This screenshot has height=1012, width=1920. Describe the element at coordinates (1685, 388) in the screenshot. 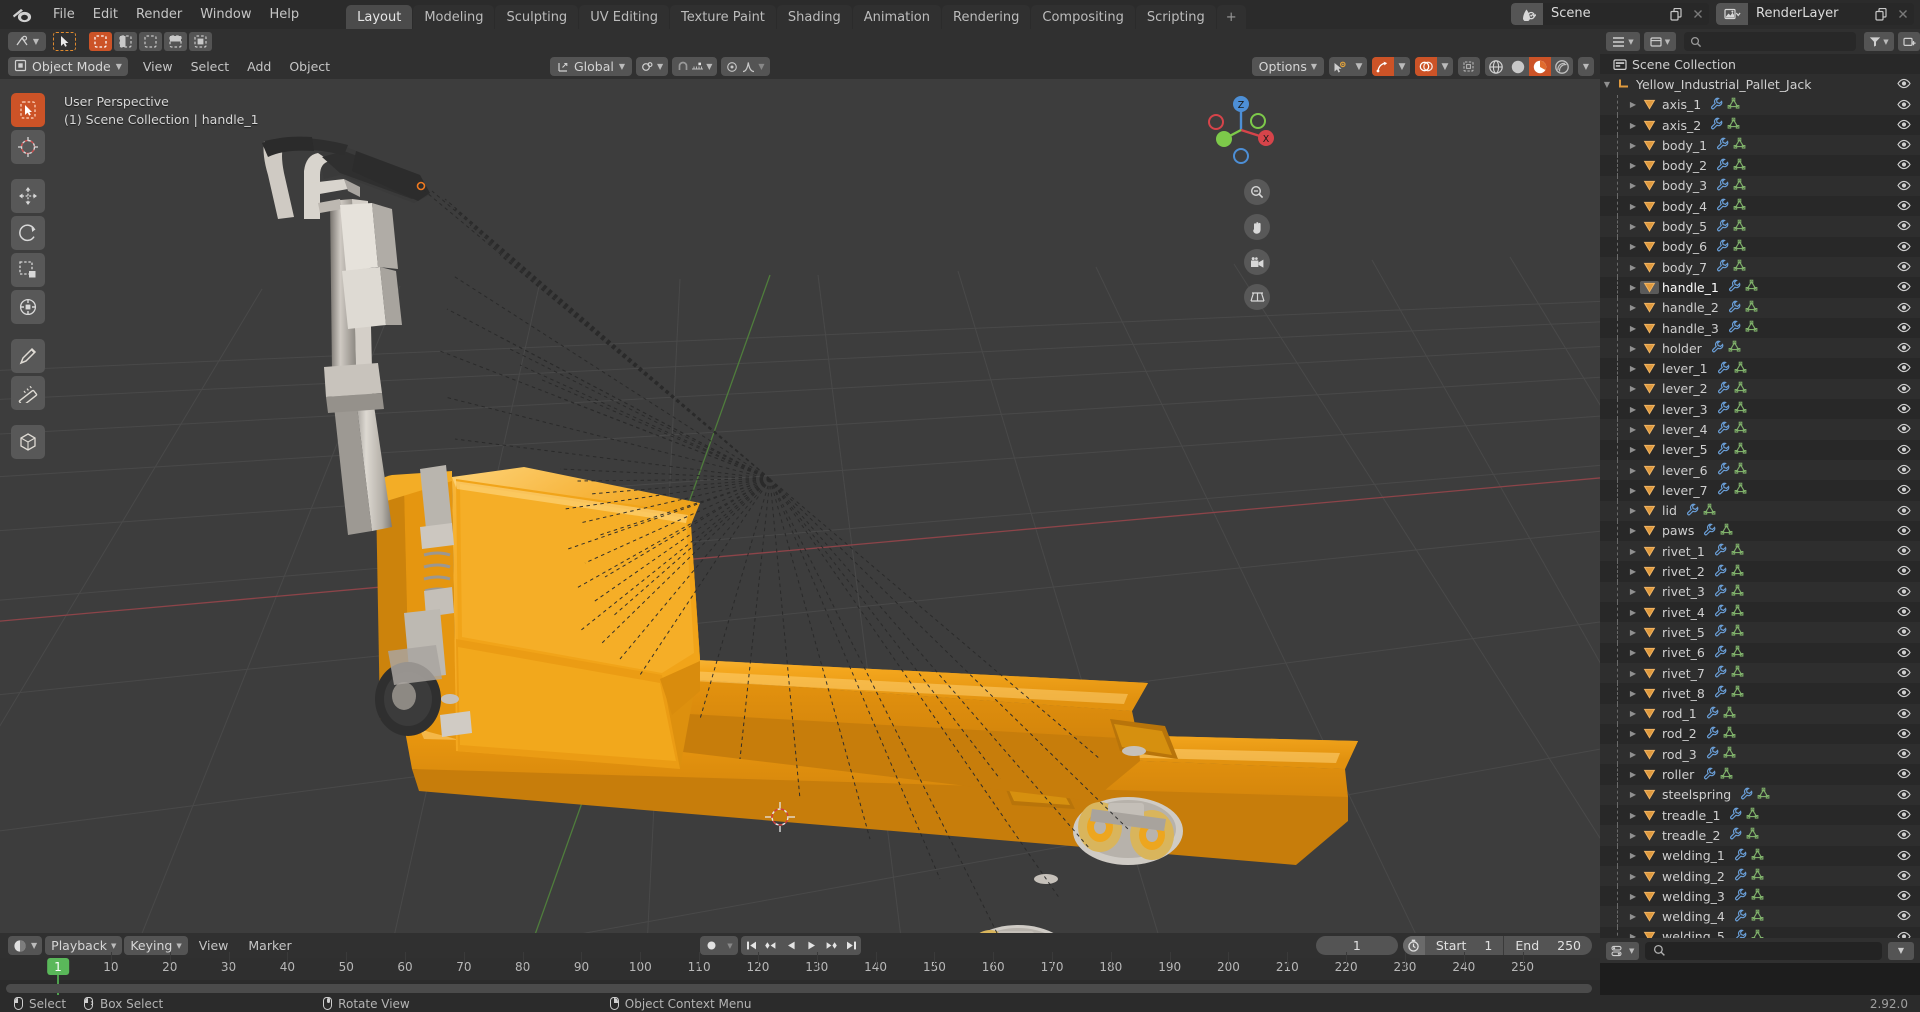

I see `outliner-object-label: lever_2` at that location.